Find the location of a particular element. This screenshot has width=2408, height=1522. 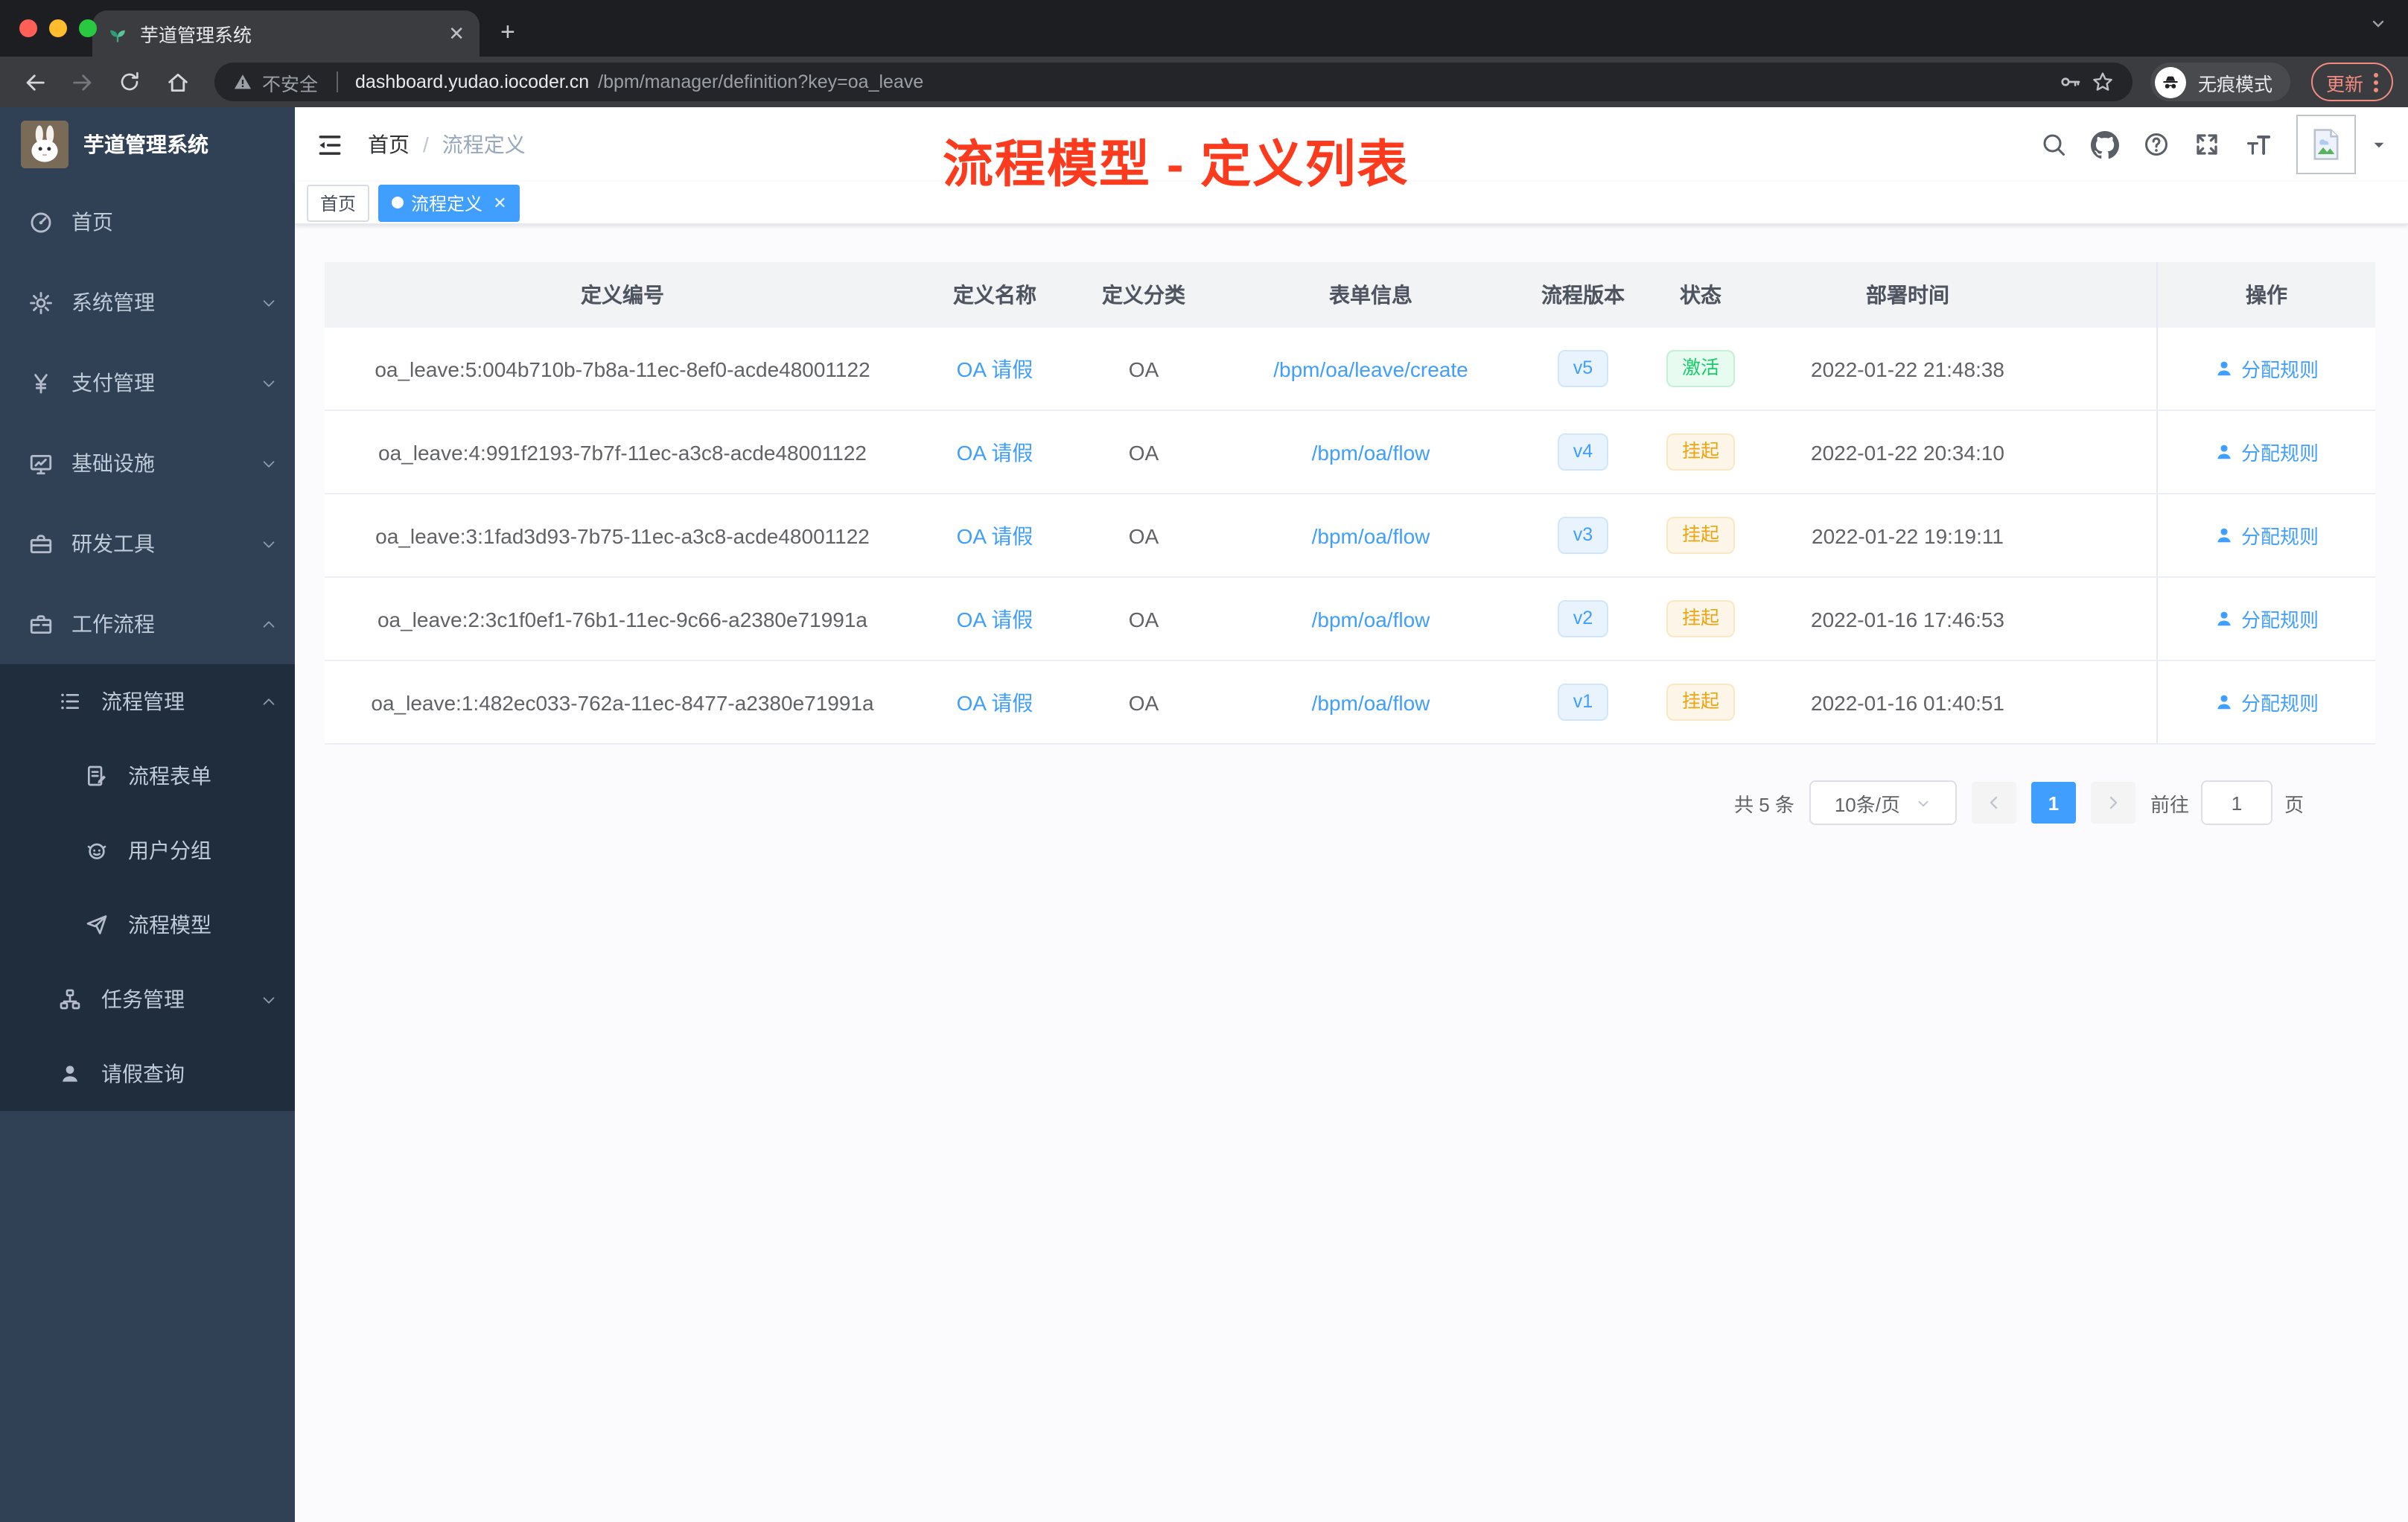

tag-inactive: 首页 is located at coordinates (338, 202).